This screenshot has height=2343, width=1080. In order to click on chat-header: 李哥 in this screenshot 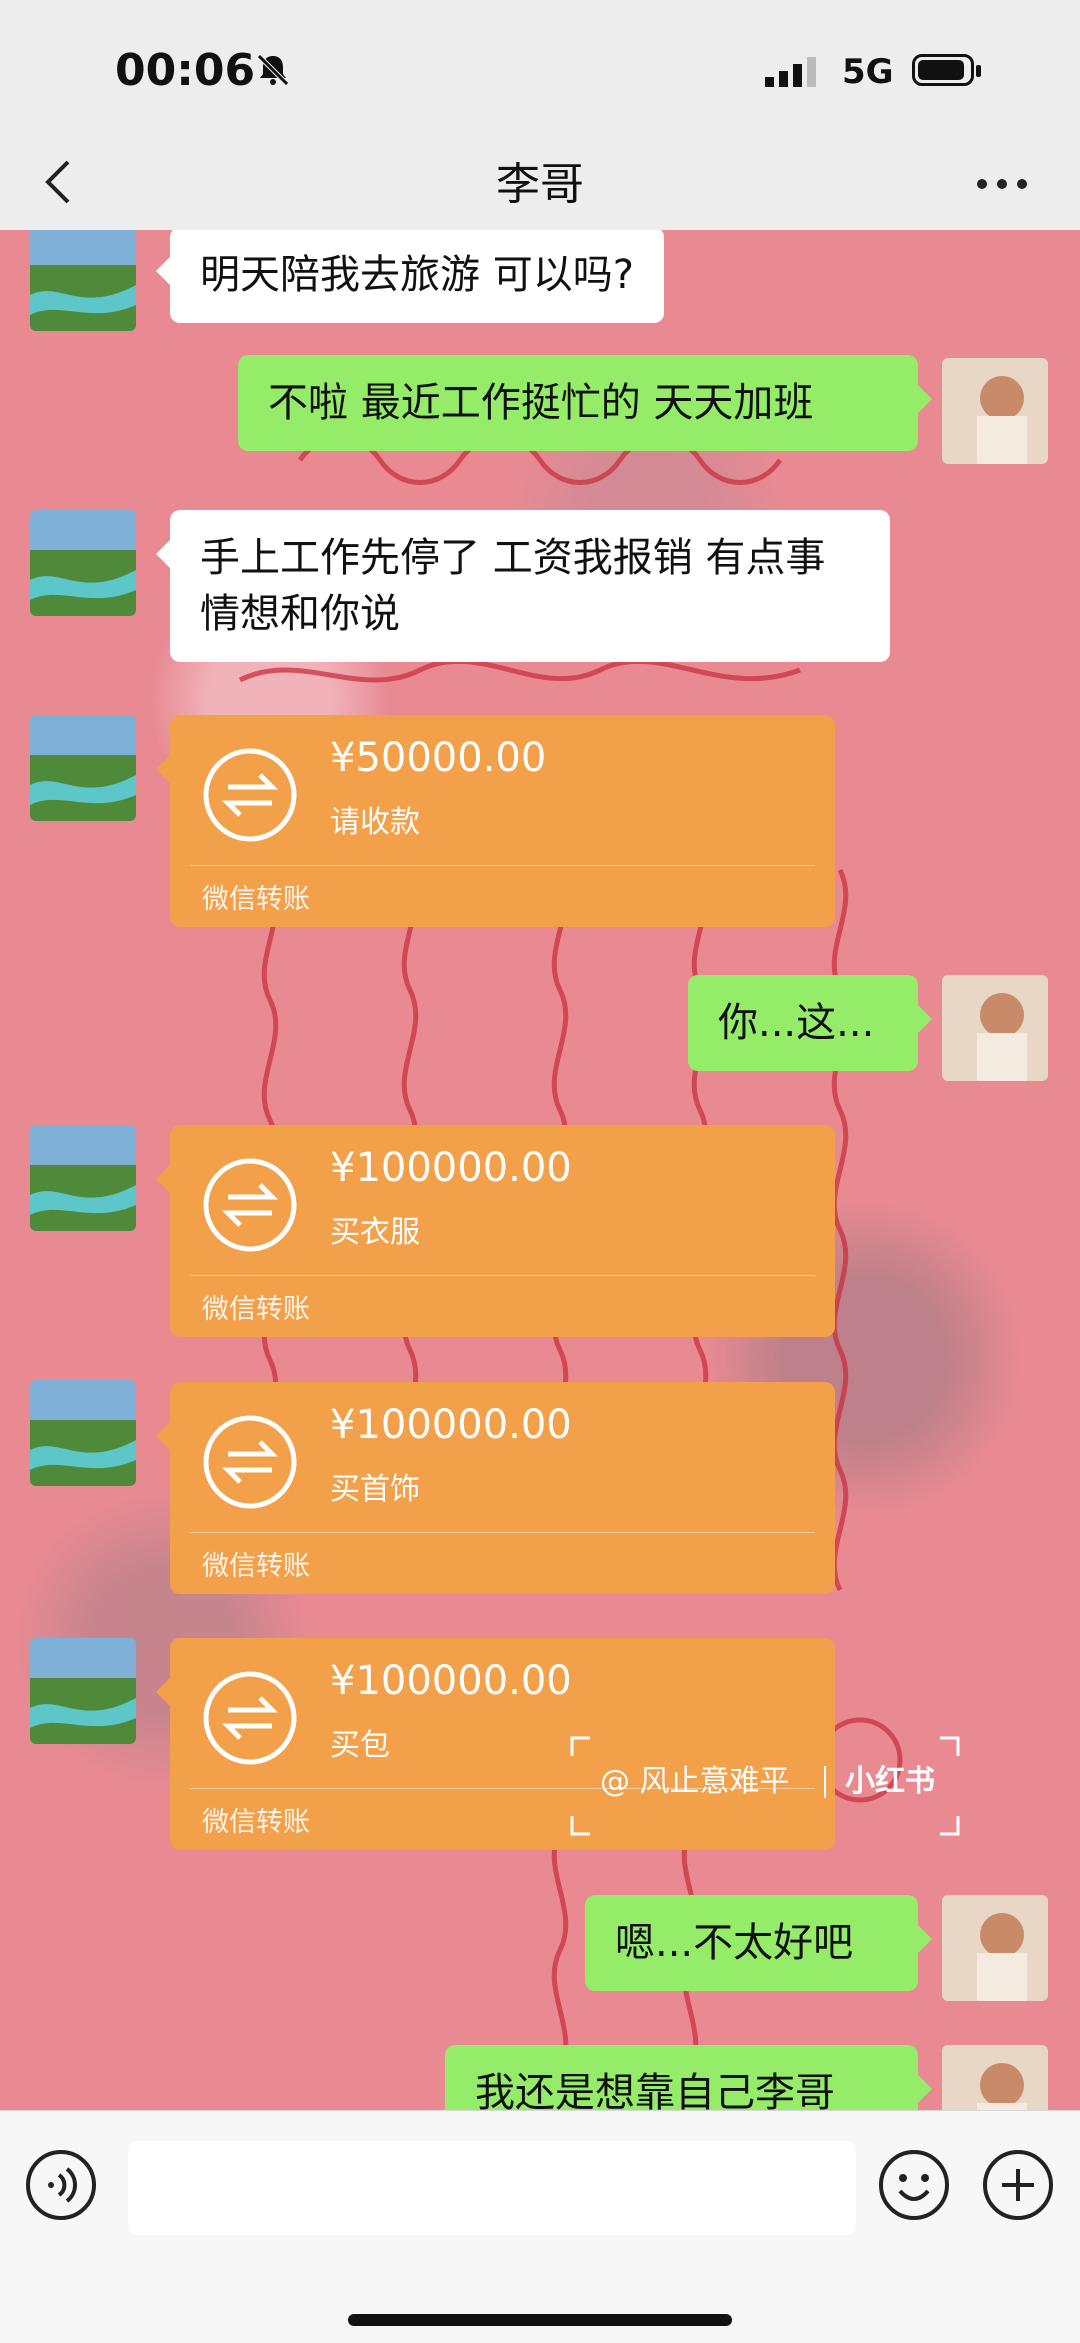, I will do `click(540, 185)`.